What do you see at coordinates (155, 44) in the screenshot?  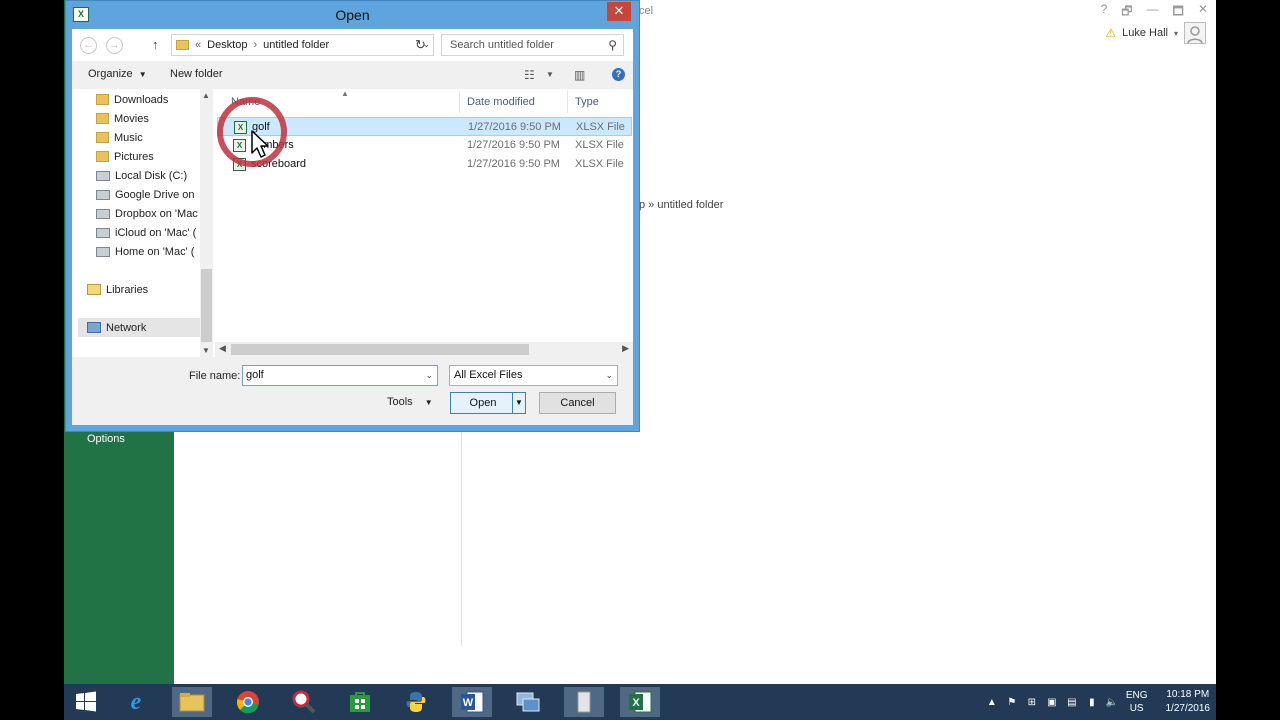 I see `up-button: ↑` at bounding box center [155, 44].